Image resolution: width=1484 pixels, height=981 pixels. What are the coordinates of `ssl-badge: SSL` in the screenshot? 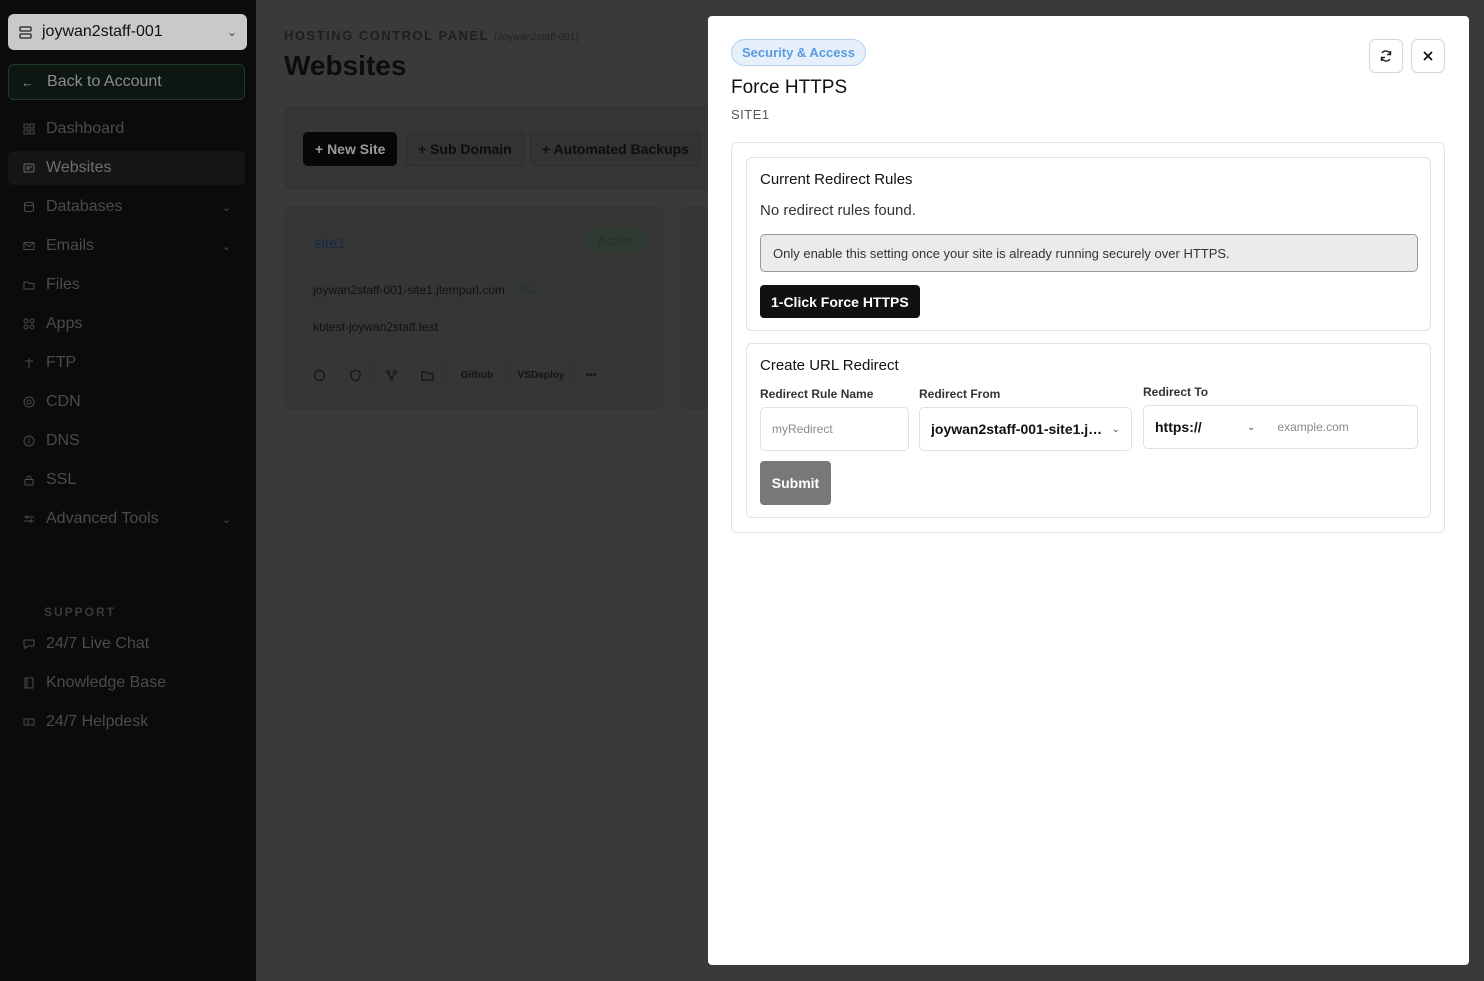 It's located at (527, 290).